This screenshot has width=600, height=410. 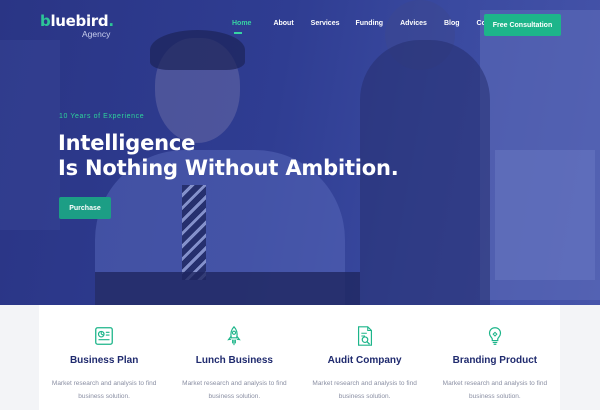 What do you see at coordinates (228, 168) in the screenshot?
I see `hero-headline-line2: Is Nothing Without Ambition.` at bounding box center [228, 168].